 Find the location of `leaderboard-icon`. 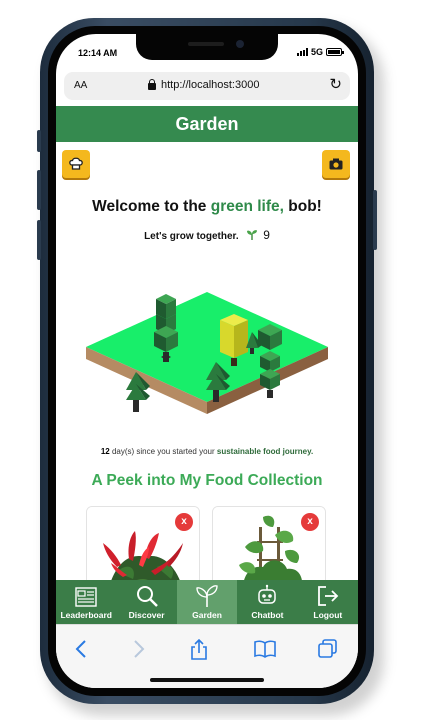

leaderboard-icon is located at coordinates (86, 597).